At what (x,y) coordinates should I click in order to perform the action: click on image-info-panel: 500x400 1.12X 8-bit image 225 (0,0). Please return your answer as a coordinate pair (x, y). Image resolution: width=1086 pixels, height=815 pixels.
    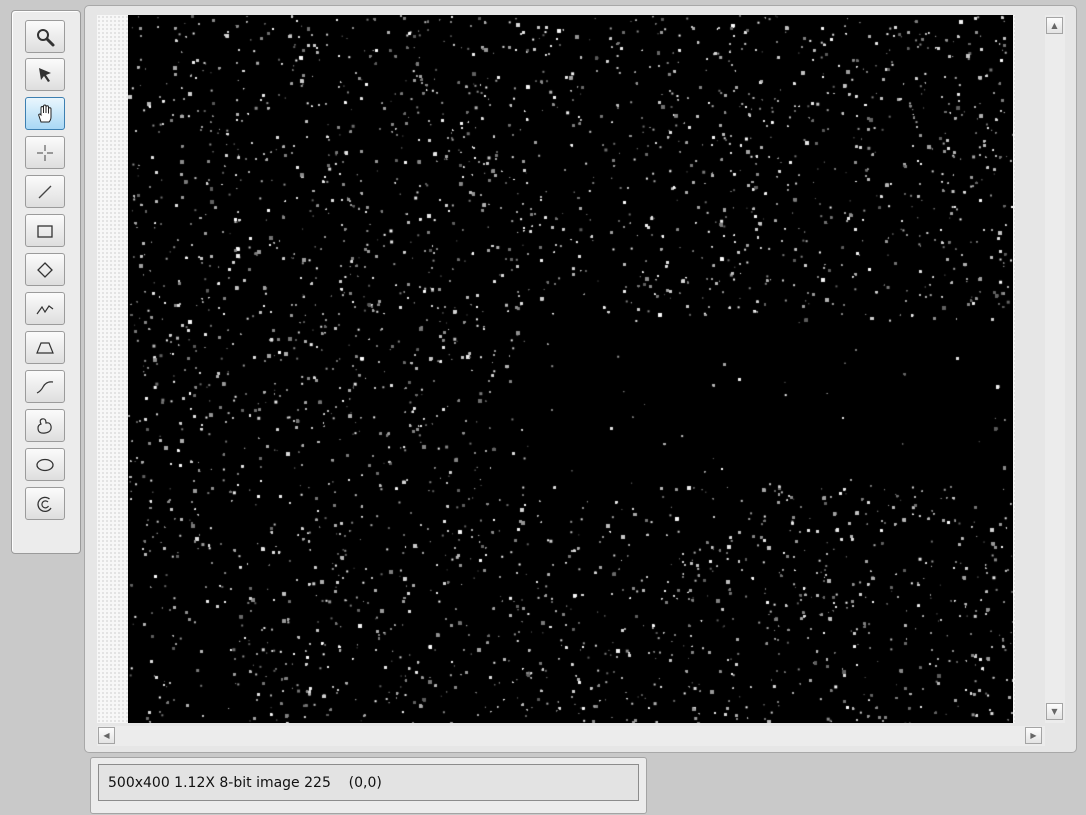
    Looking at the image, I should click on (368, 785).